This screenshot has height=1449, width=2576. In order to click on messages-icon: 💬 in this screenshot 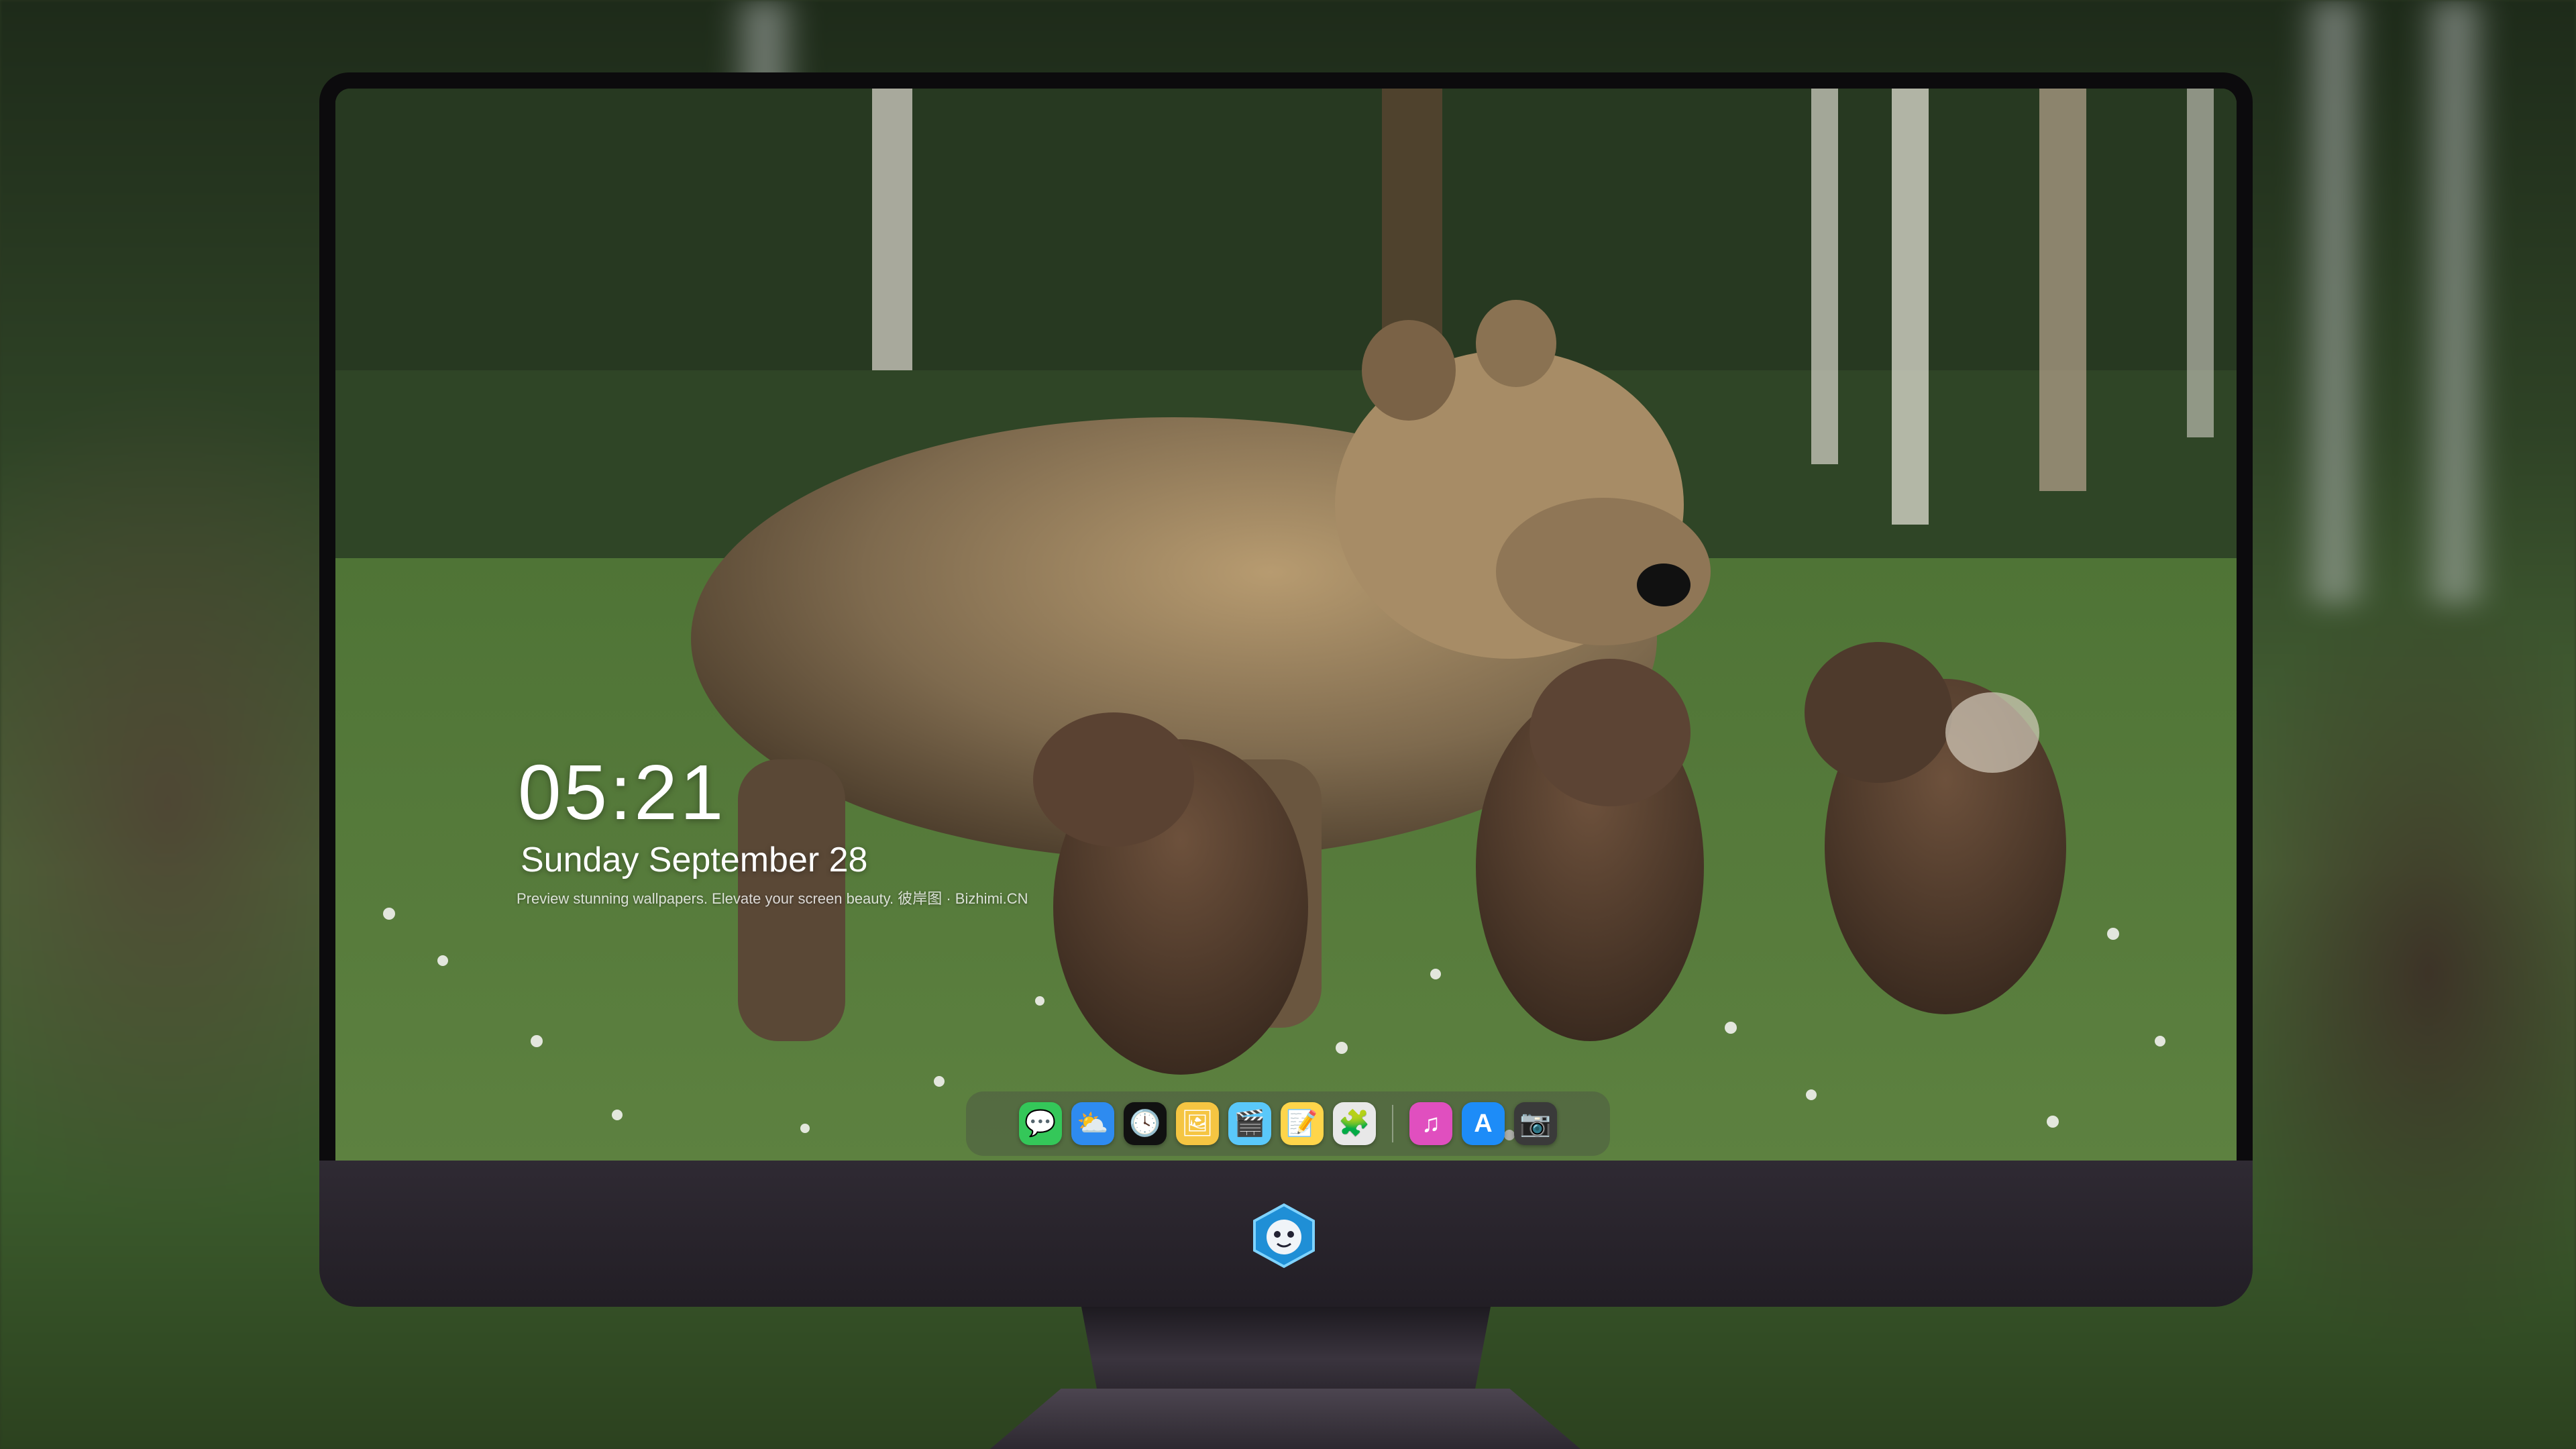, I will do `click(1040, 1124)`.